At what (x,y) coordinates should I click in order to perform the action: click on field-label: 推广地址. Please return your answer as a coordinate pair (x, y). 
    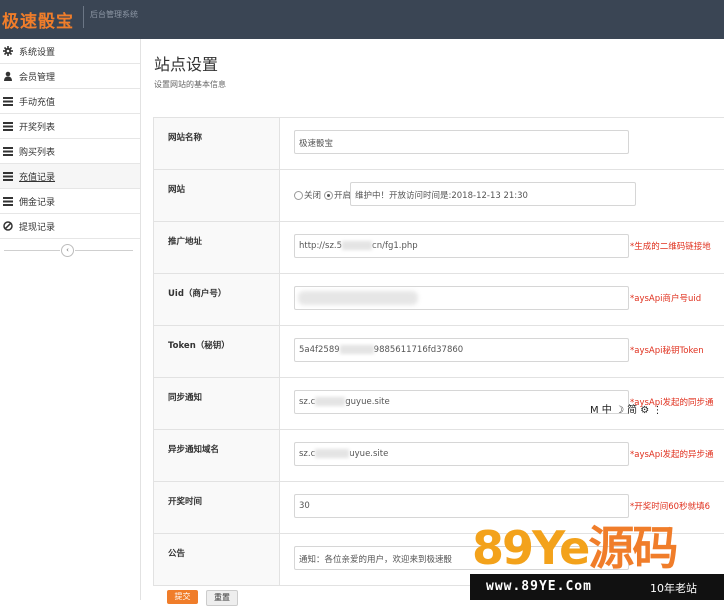
    Looking at the image, I should click on (217, 247).